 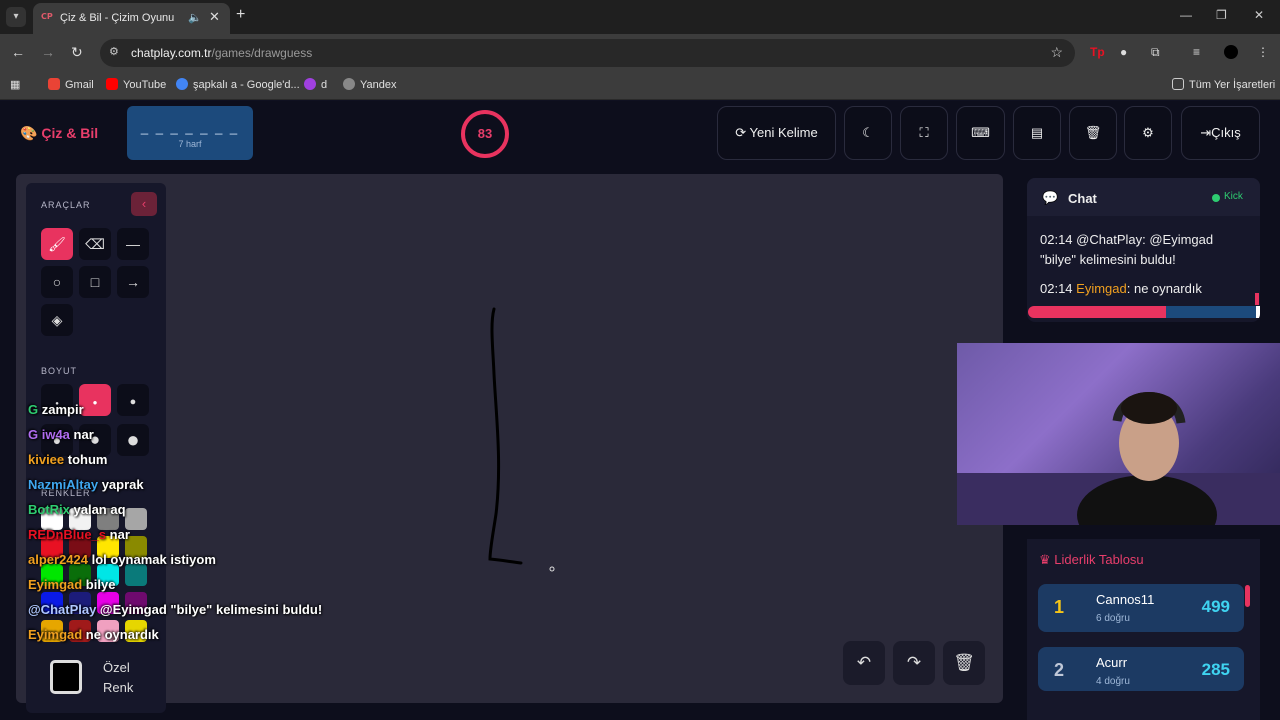 I want to click on square-icon: □, so click(x=95, y=282).